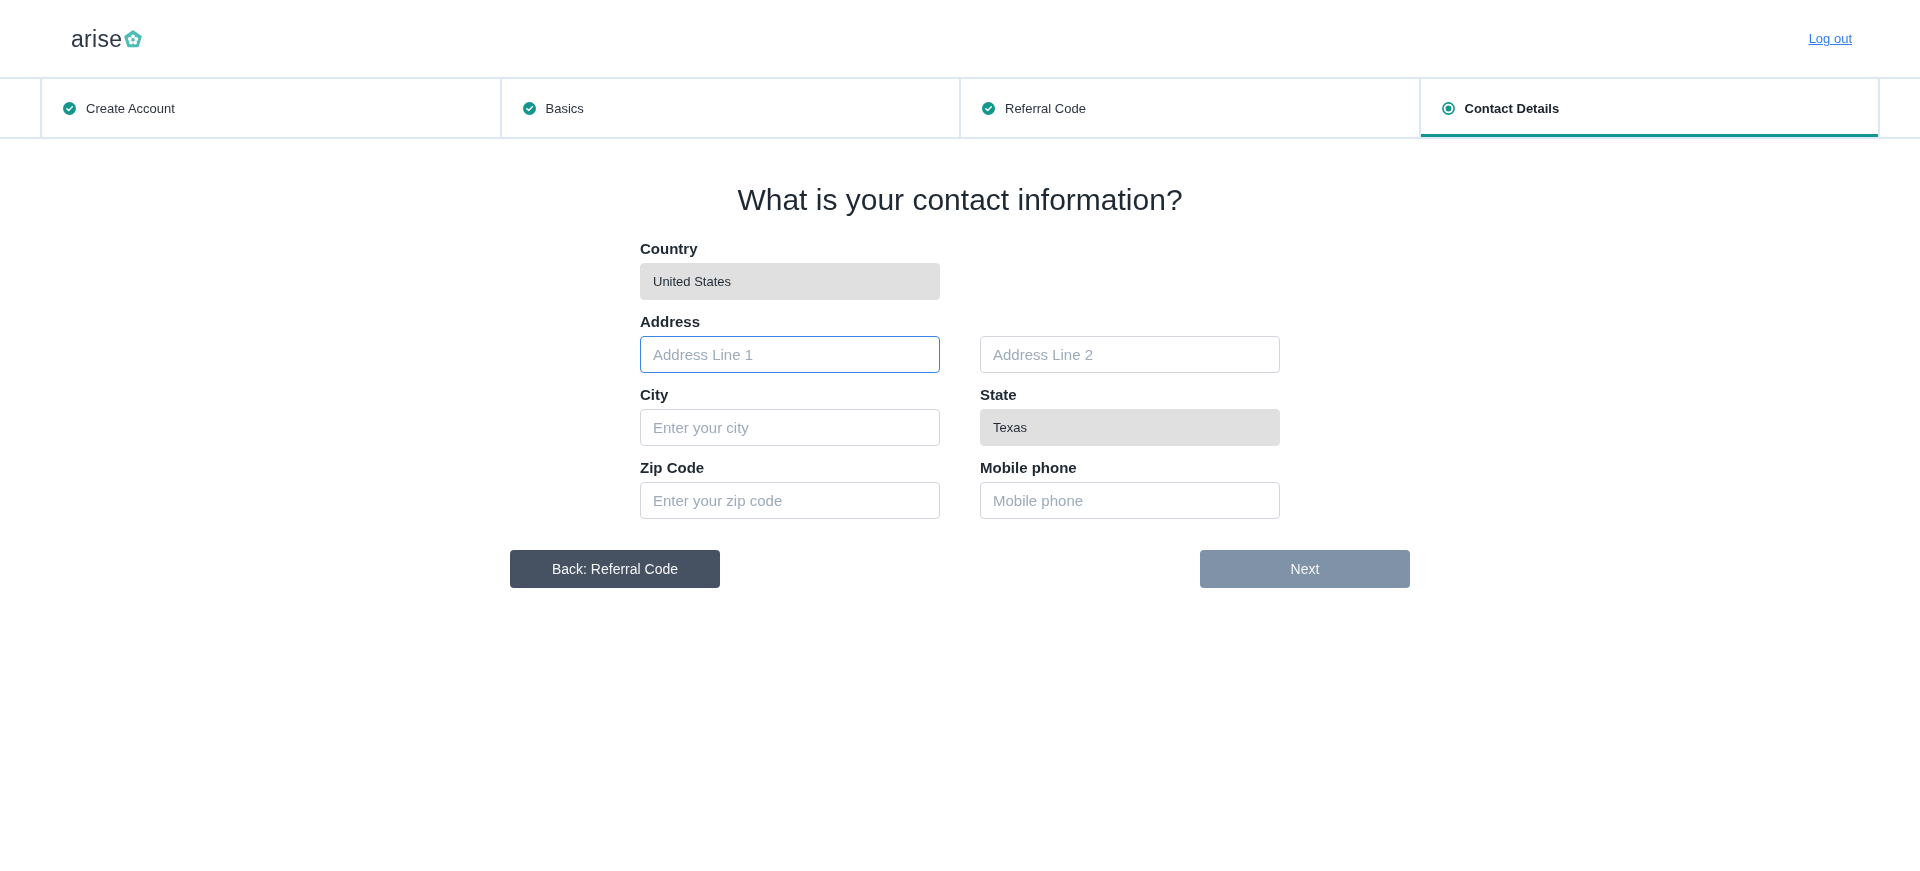 The height and width of the screenshot is (871, 1920). I want to click on step-tab: Basics, so click(729, 108).